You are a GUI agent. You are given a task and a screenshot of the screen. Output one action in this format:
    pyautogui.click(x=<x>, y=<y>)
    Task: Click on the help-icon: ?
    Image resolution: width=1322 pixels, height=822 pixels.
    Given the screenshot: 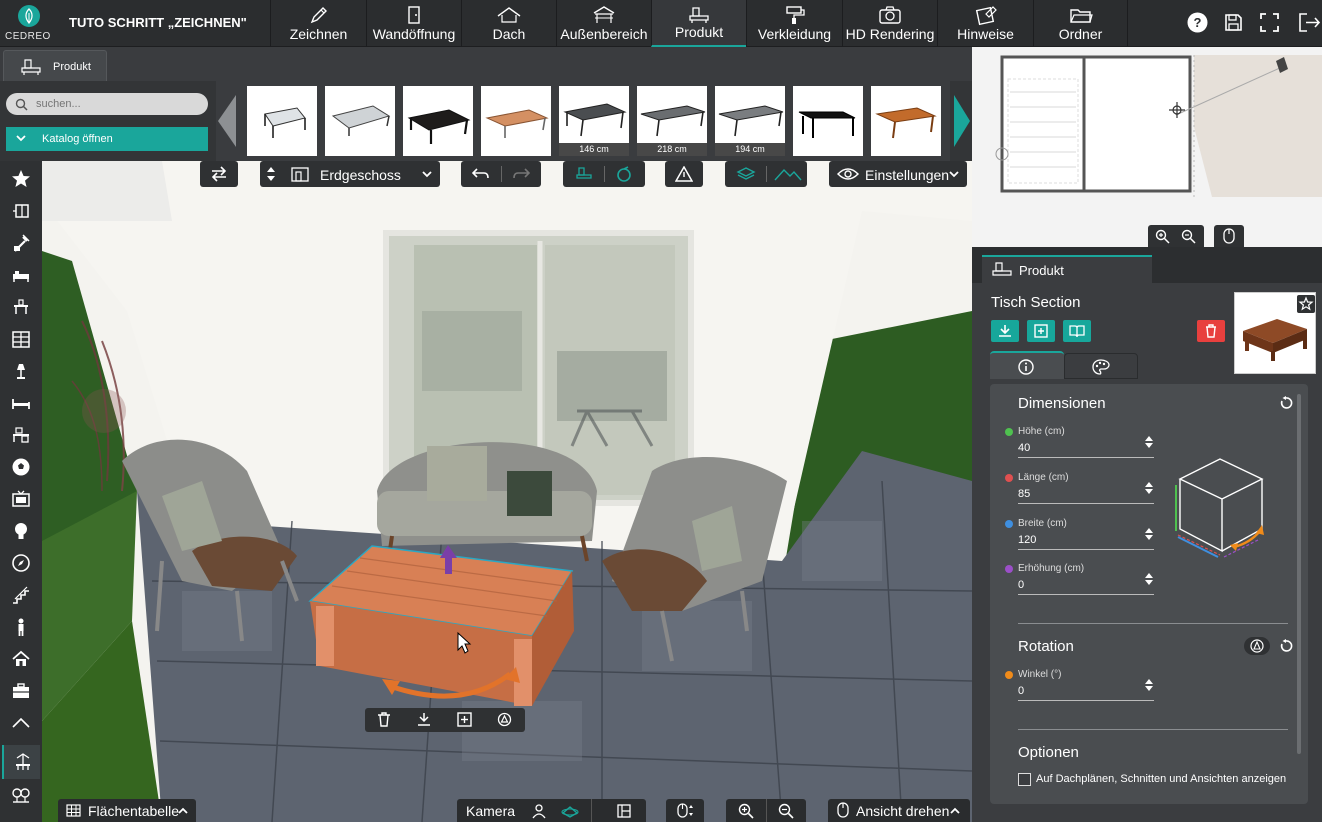 What is the action you would take?
    pyautogui.click(x=1197, y=22)
    